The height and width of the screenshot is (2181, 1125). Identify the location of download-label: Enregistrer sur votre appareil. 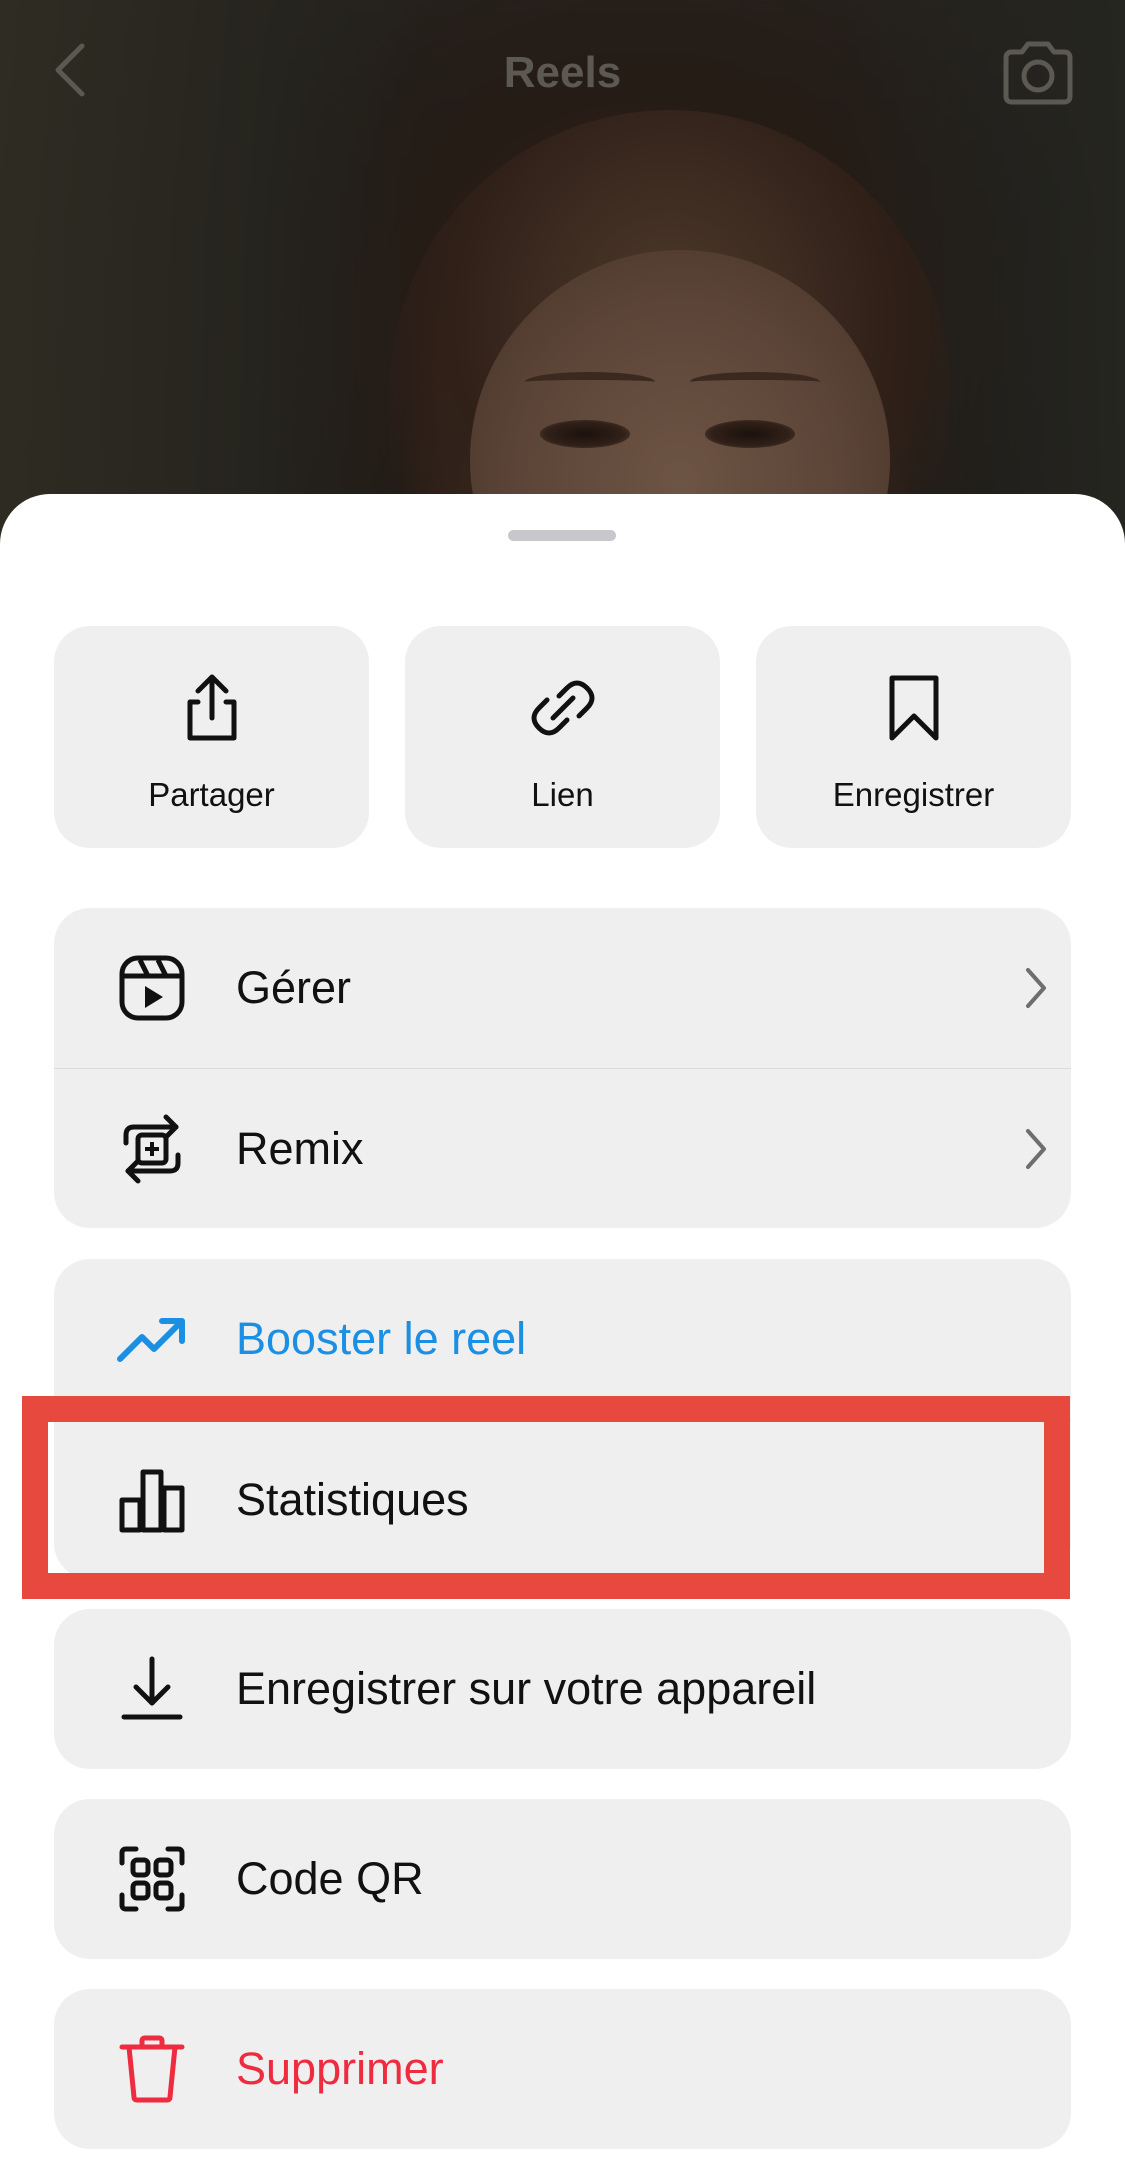
(526, 1688).